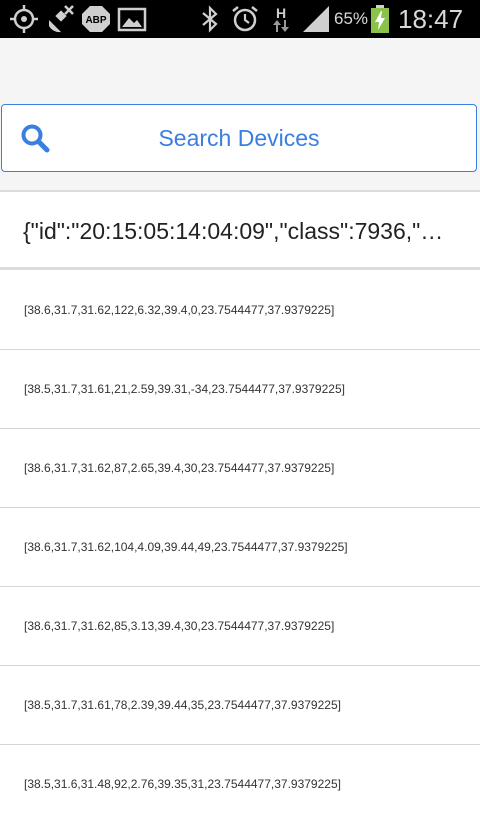 This screenshot has height=824, width=480. What do you see at coordinates (316, 19) in the screenshot?
I see `signal-icon` at bounding box center [316, 19].